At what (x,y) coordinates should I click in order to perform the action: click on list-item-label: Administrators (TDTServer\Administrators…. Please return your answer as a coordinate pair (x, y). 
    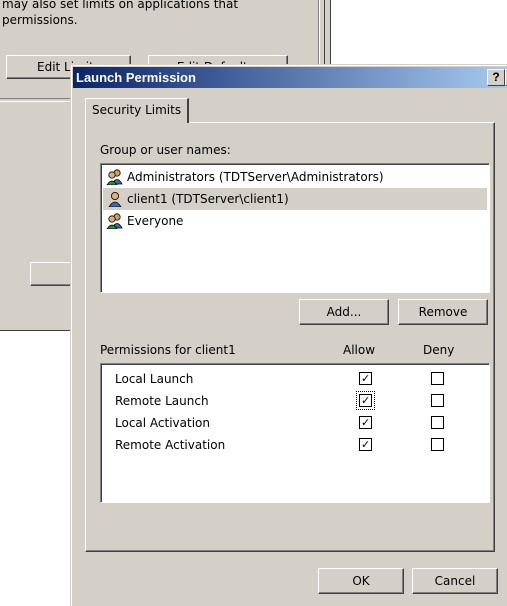
    Looking at the image, I should click on (255, 177).